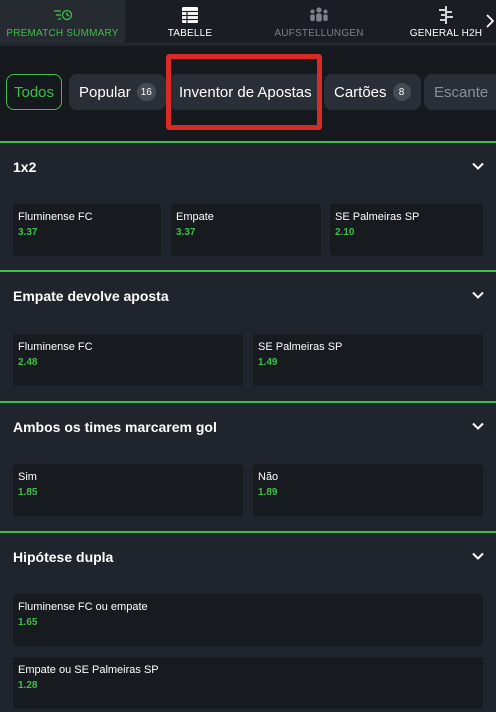  What do you see at coordinates (190, 15) in the screenshot?
I see `table-icon` at bounding box center [190, 15].